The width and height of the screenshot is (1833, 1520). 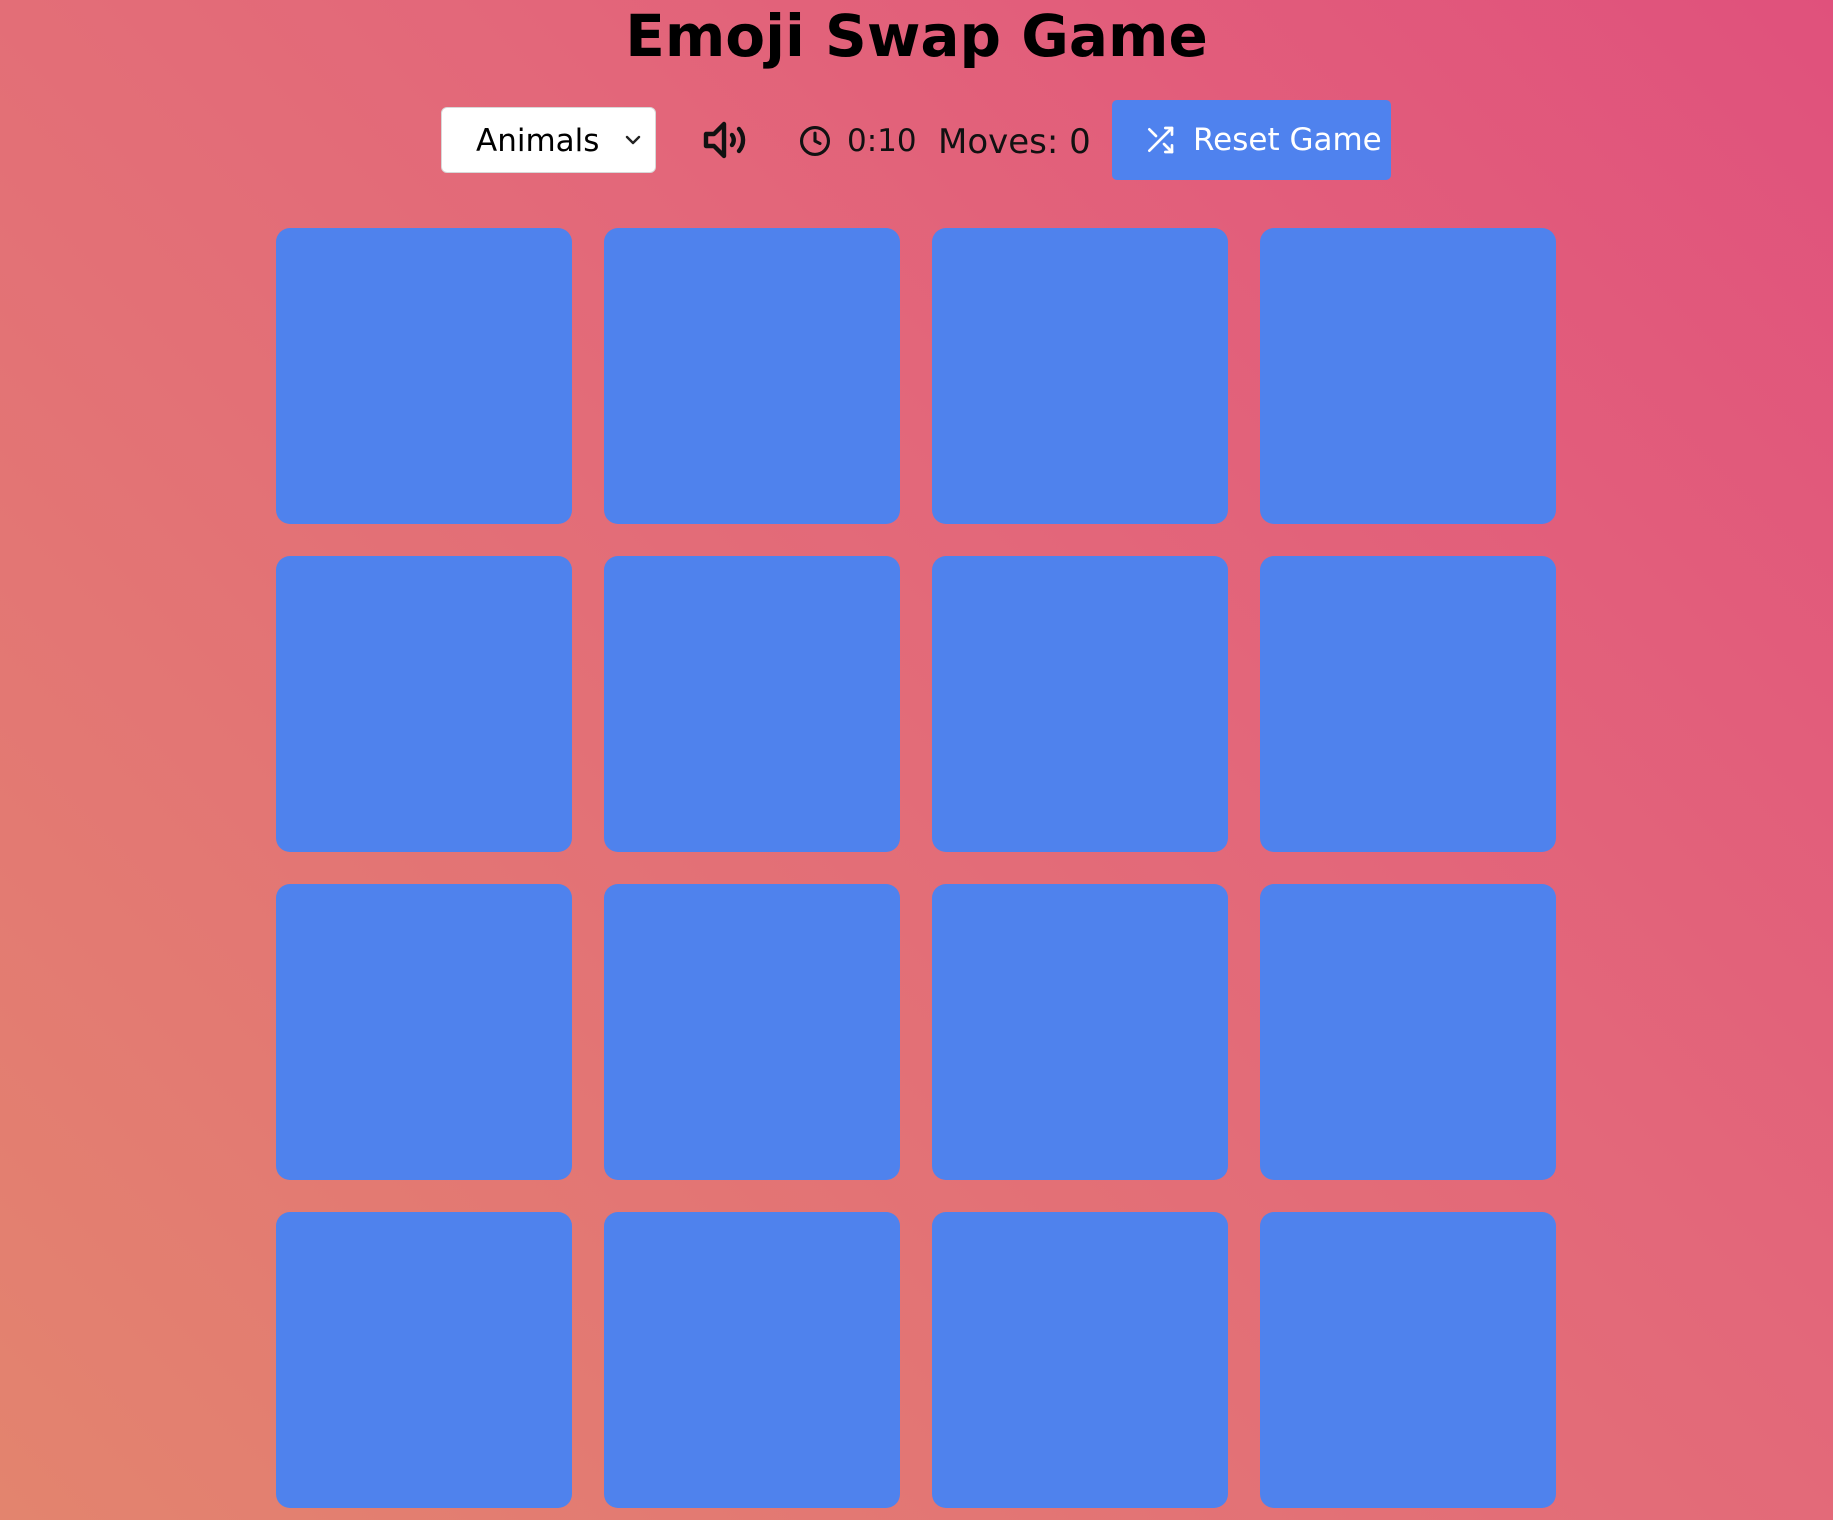 What do you see at coordinates (1014, 142) in the screenshot?
I see `moves-counter: Moves: 0` at bounding box center [1014, 142].